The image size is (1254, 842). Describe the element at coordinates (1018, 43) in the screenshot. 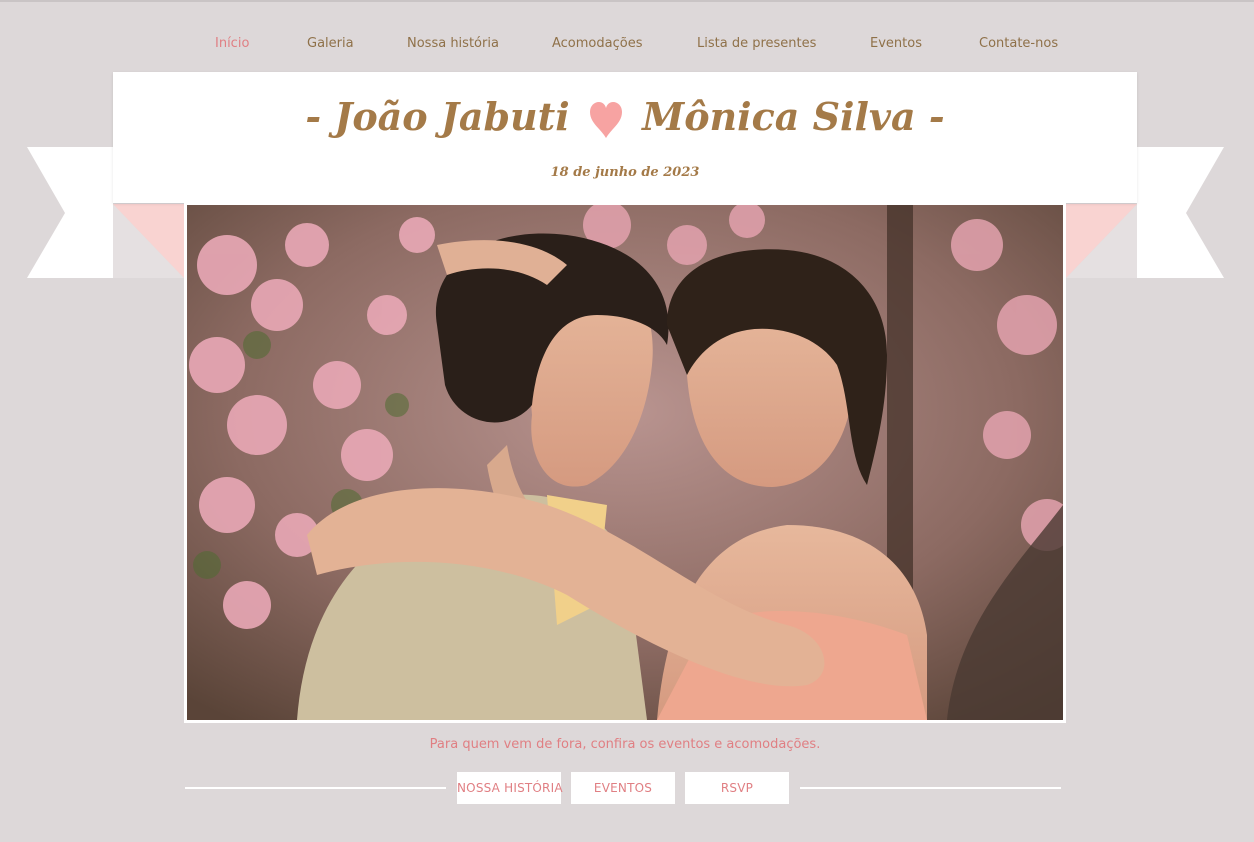

I see `nav-item-contate: Contate-nos` at that location.